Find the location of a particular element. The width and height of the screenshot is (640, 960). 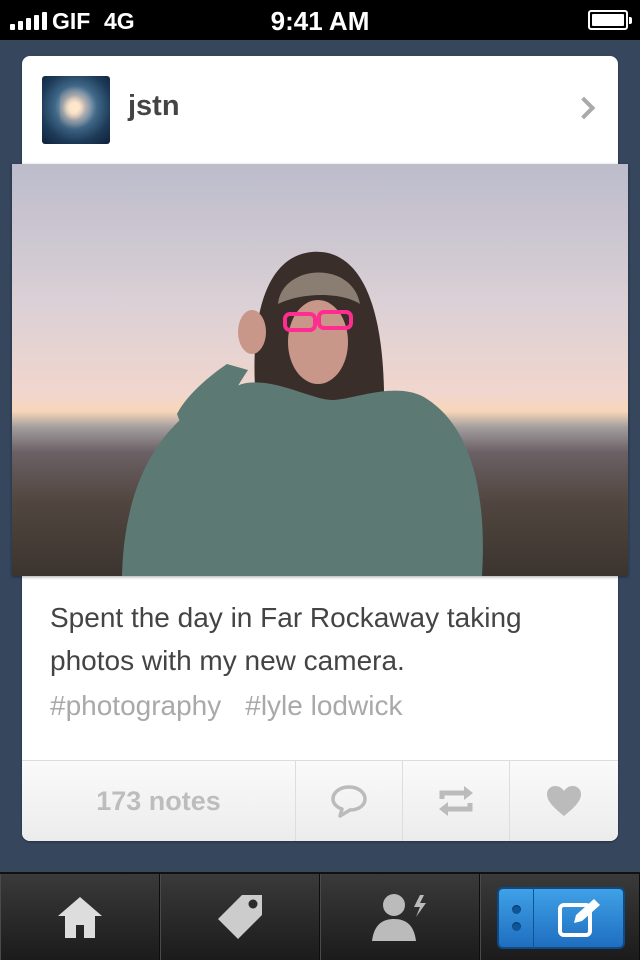

reblog-icon is located at coordinates (456, 801).